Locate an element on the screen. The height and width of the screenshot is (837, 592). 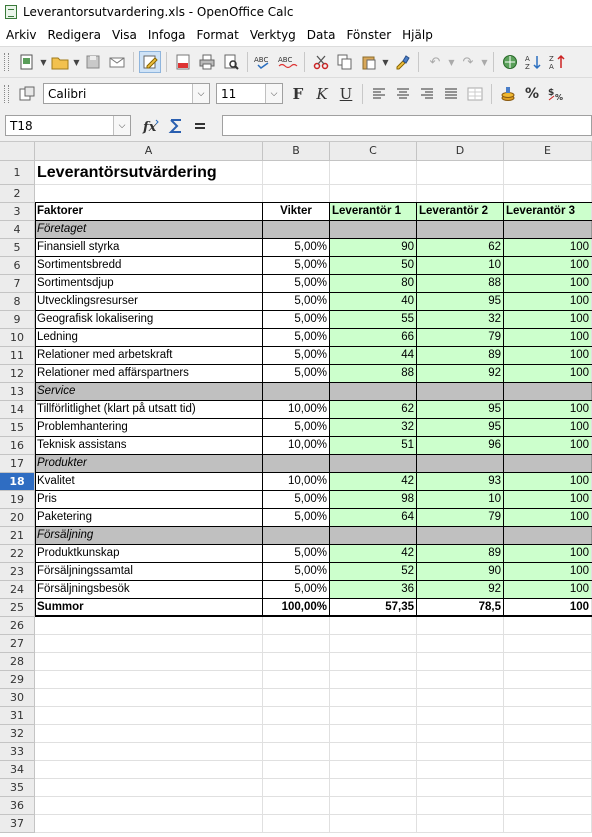
cell-e26 is located at coordinates (548, 626).